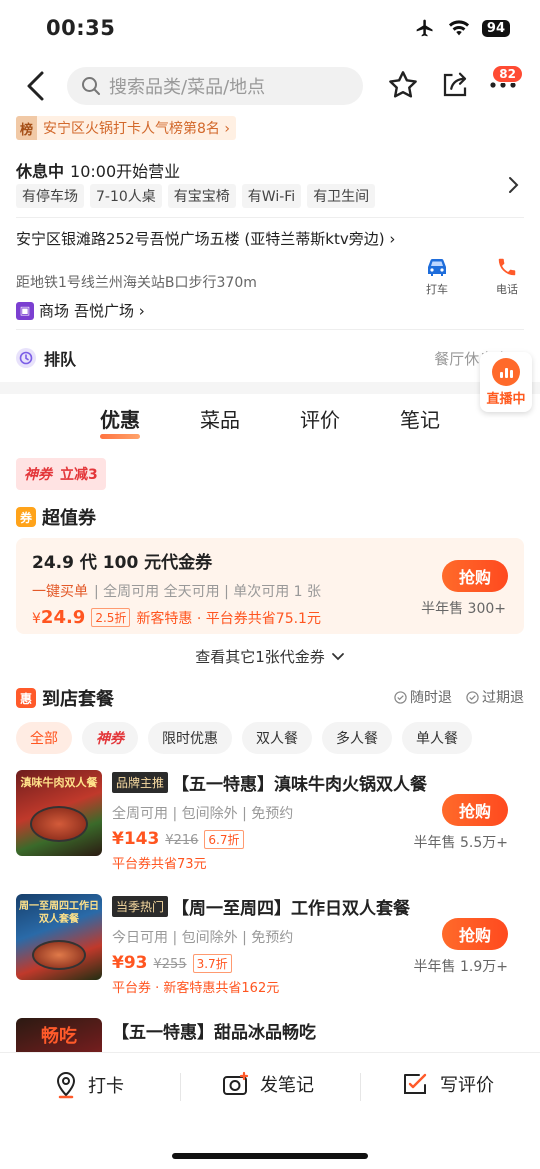  What do you see at coordinates (475, 576) in the screenshot?
I see `voucher-buy-button: 抢购` at bounding box center [475, 576].